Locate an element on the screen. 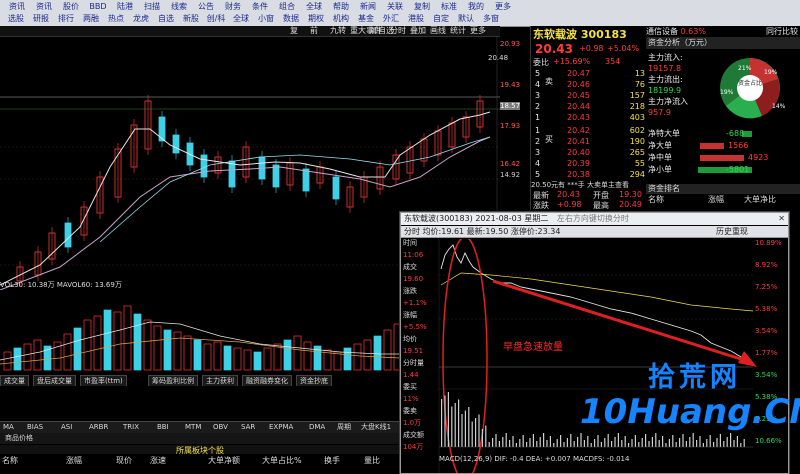  table-column-header: 名称 is located at coordinates (10, 460).